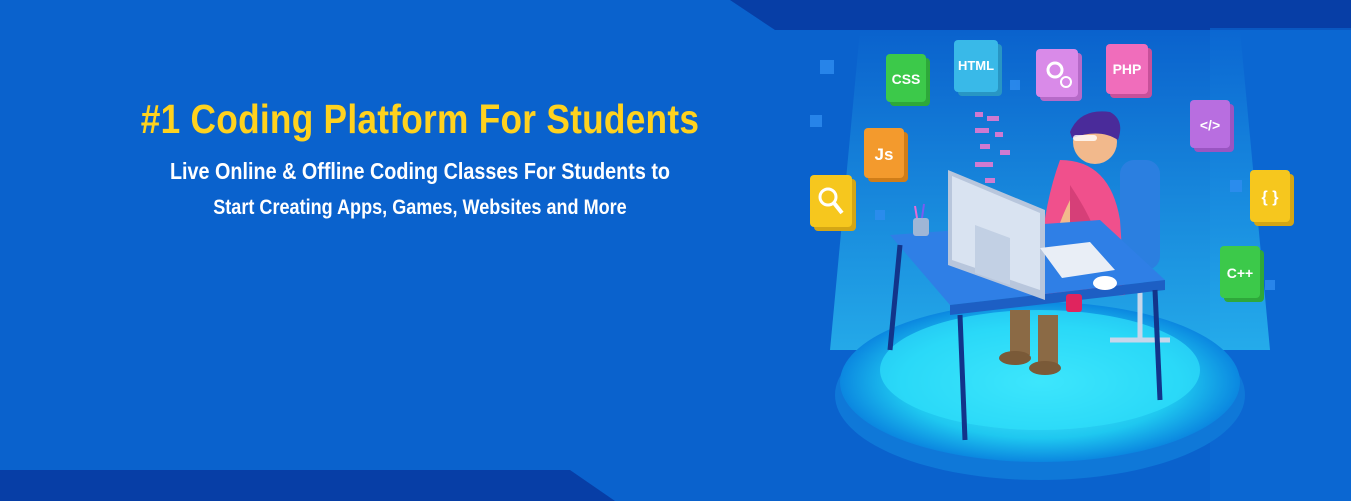  I want to click on html-tile-icon: HTML, so click(978, 68).